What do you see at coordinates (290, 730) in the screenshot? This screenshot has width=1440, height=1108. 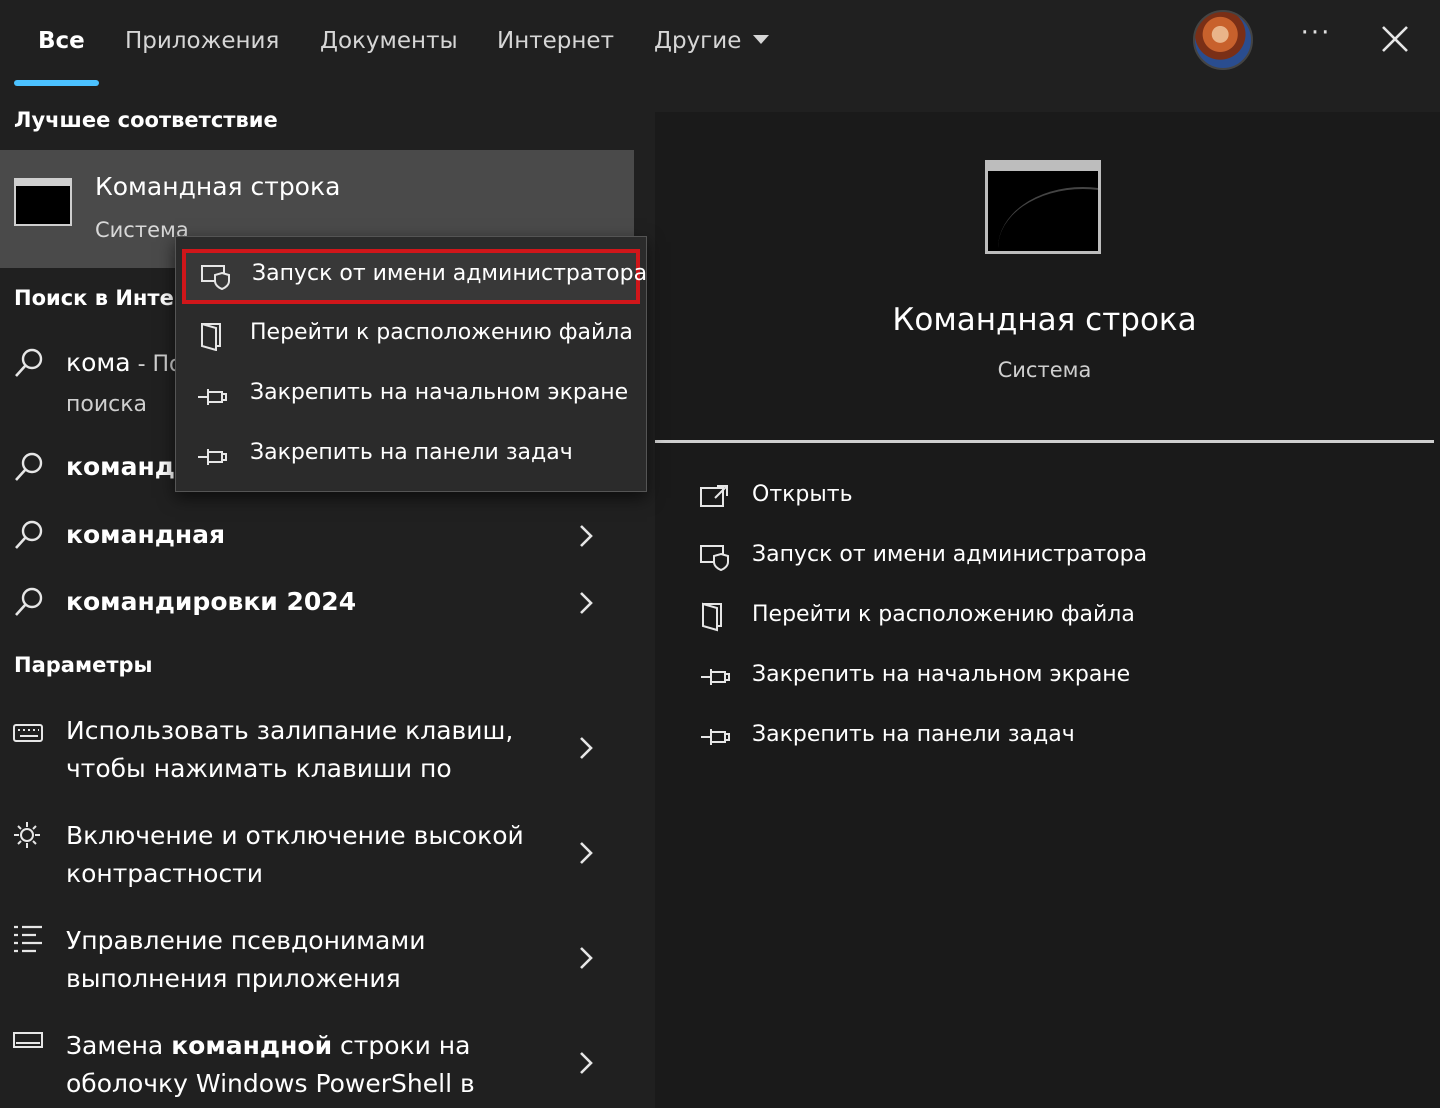 I see `settings-item-line1: Использовать залипание клавиш,` at bounding box center [290, 730].